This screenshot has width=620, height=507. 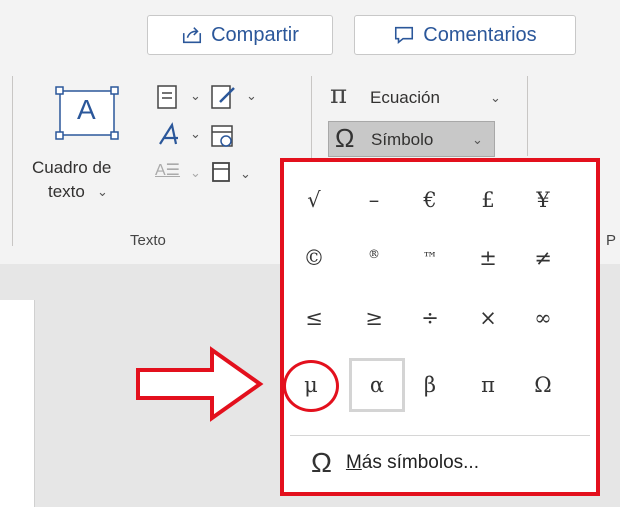 I want to click on pi-equation-icon: π, so click(x=339, y=95).